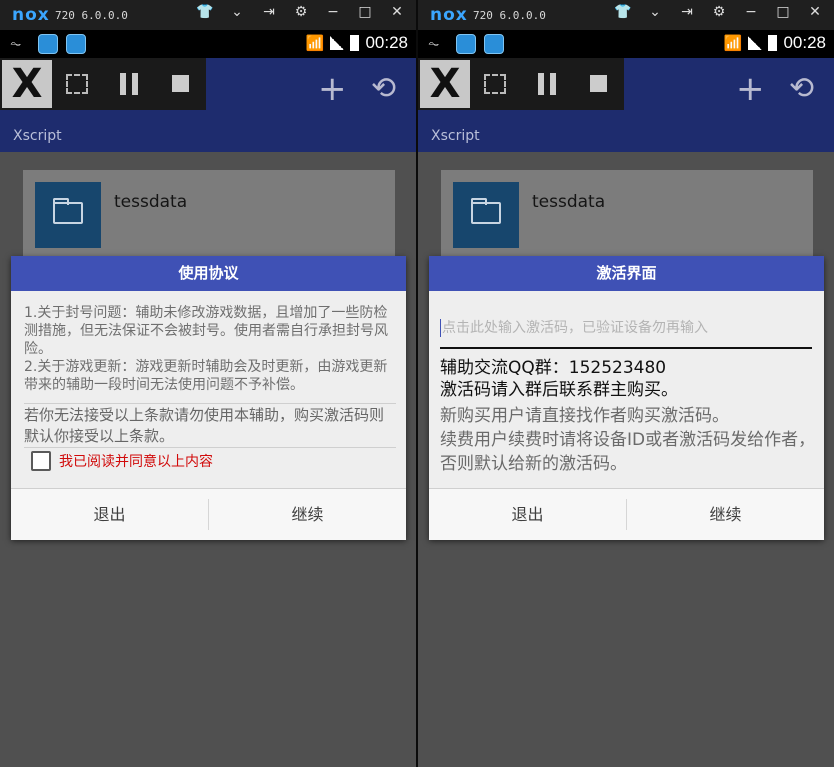  I want to click on agree-checkbox, so click(41, 461).